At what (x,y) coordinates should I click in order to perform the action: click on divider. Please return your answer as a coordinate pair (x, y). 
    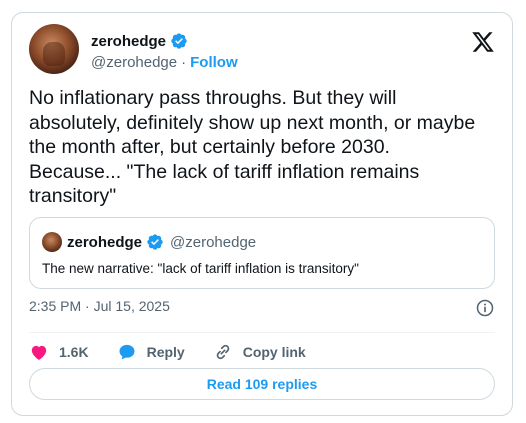
    Looking at the image, I should click on (262, 332).